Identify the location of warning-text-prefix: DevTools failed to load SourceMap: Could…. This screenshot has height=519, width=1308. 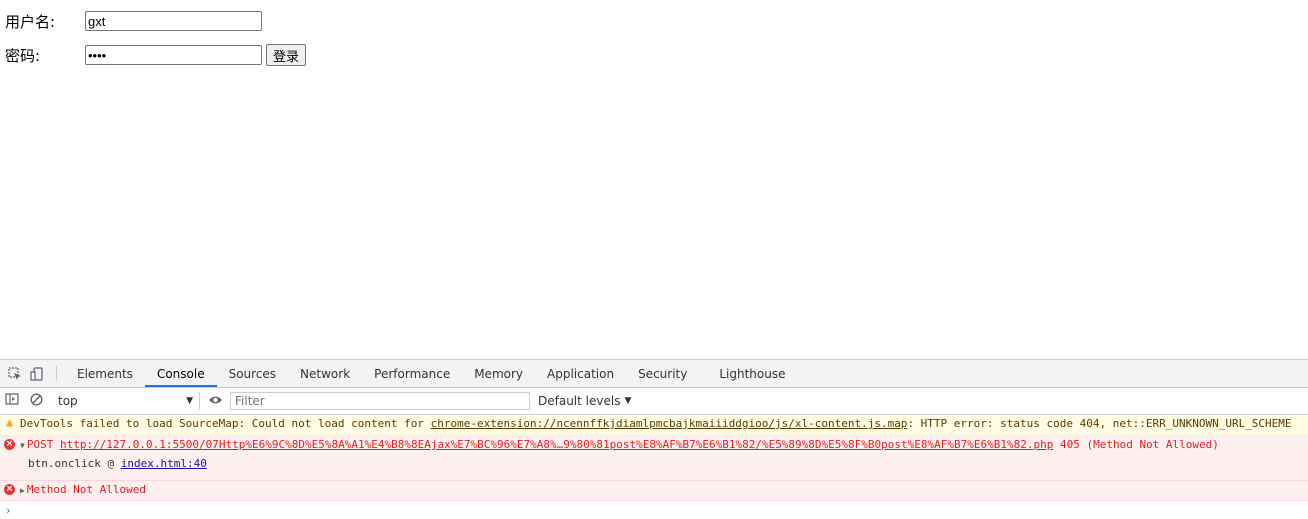
(225, 423).